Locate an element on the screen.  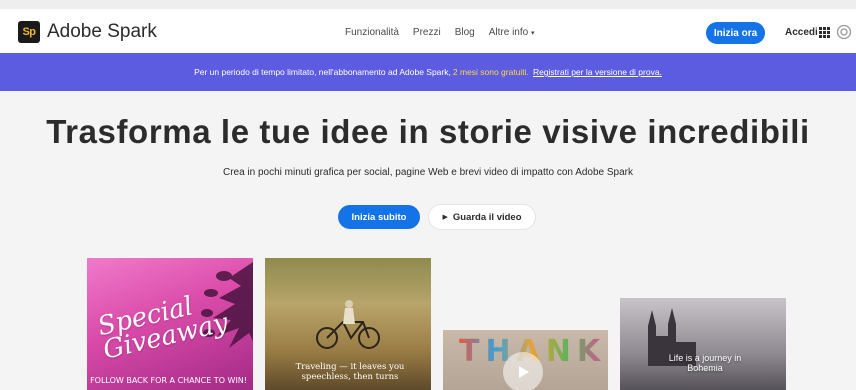
card-date-line: ———— is located at coordinates (705, 369).